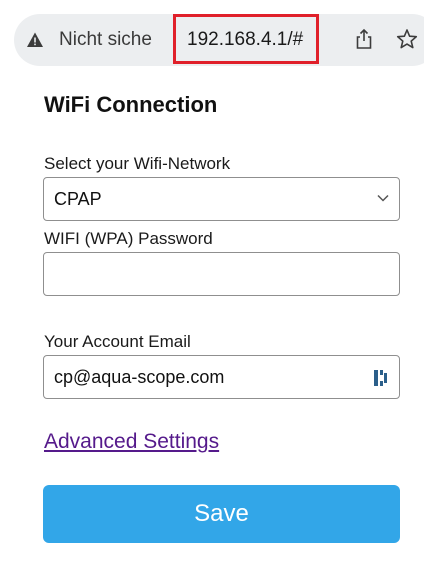 The height and width of the screenshot is (585, 424). Describe the element at coordinates (407, 39) in the screenshot. I see `star-icon` at that location.